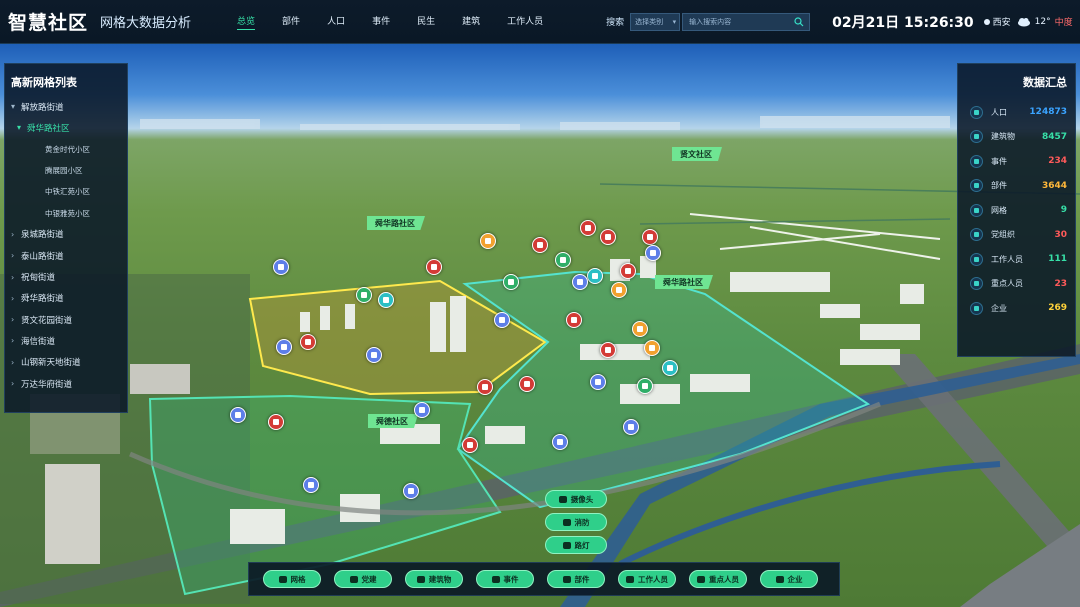 This screenshot has width=1080, height=607. I want to click on event-filter-button: 事件, so click(505, 579).